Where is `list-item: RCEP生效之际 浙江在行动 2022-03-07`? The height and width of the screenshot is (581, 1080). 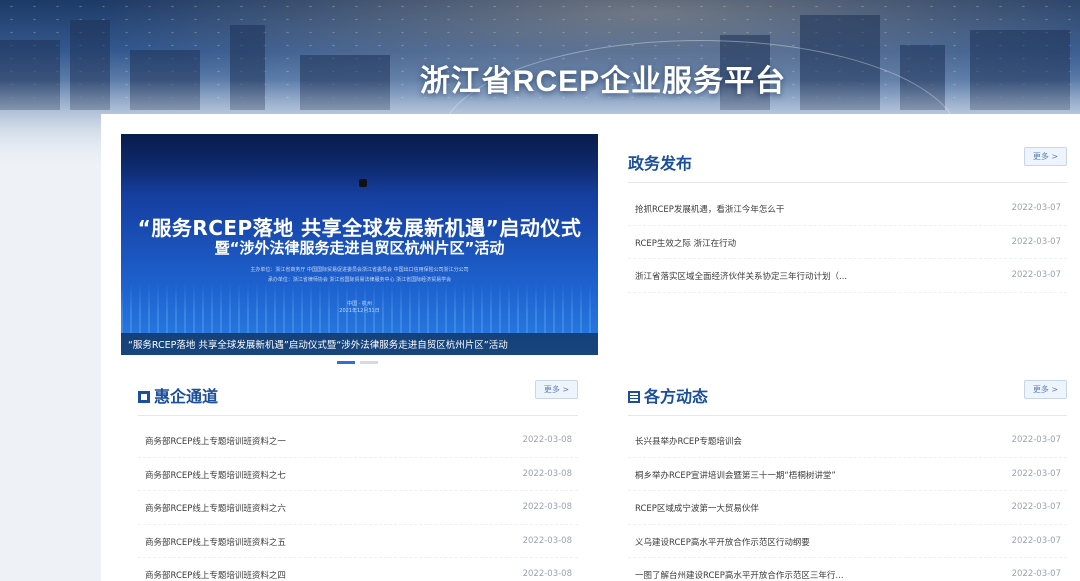
list-item: RCEP生效之际 浙江在行动 2022-03-07 is located at coordinates (847, 242).